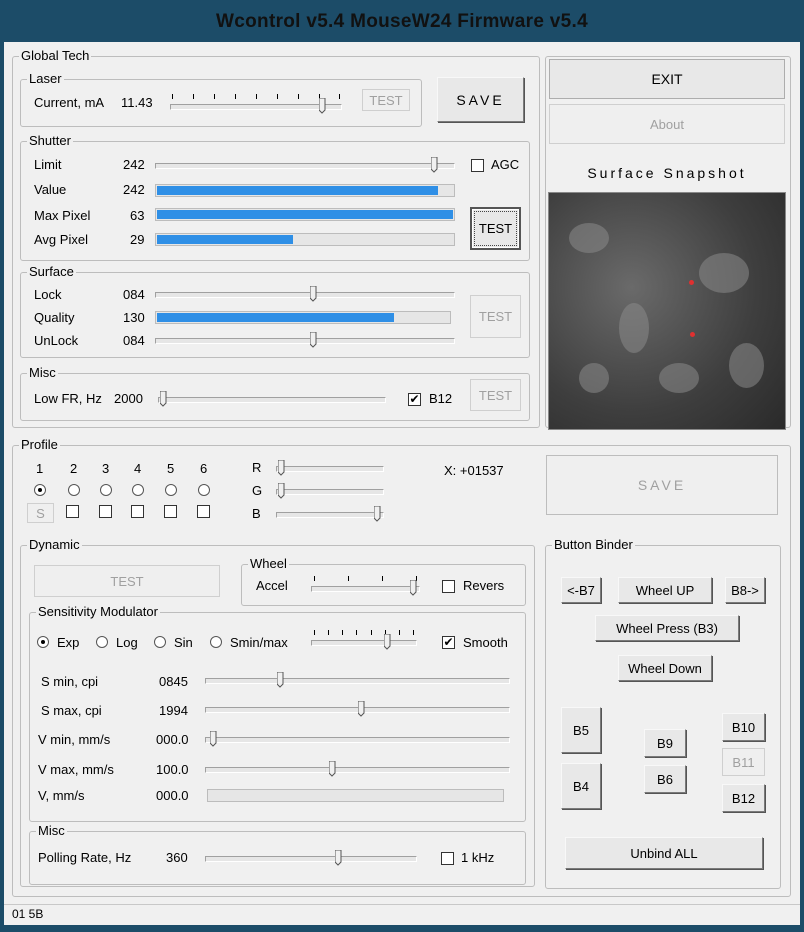 The image size is (804, 932). Describe the element at coordinates (330, 515) in the screenshot. I see `b-slider` at that location.